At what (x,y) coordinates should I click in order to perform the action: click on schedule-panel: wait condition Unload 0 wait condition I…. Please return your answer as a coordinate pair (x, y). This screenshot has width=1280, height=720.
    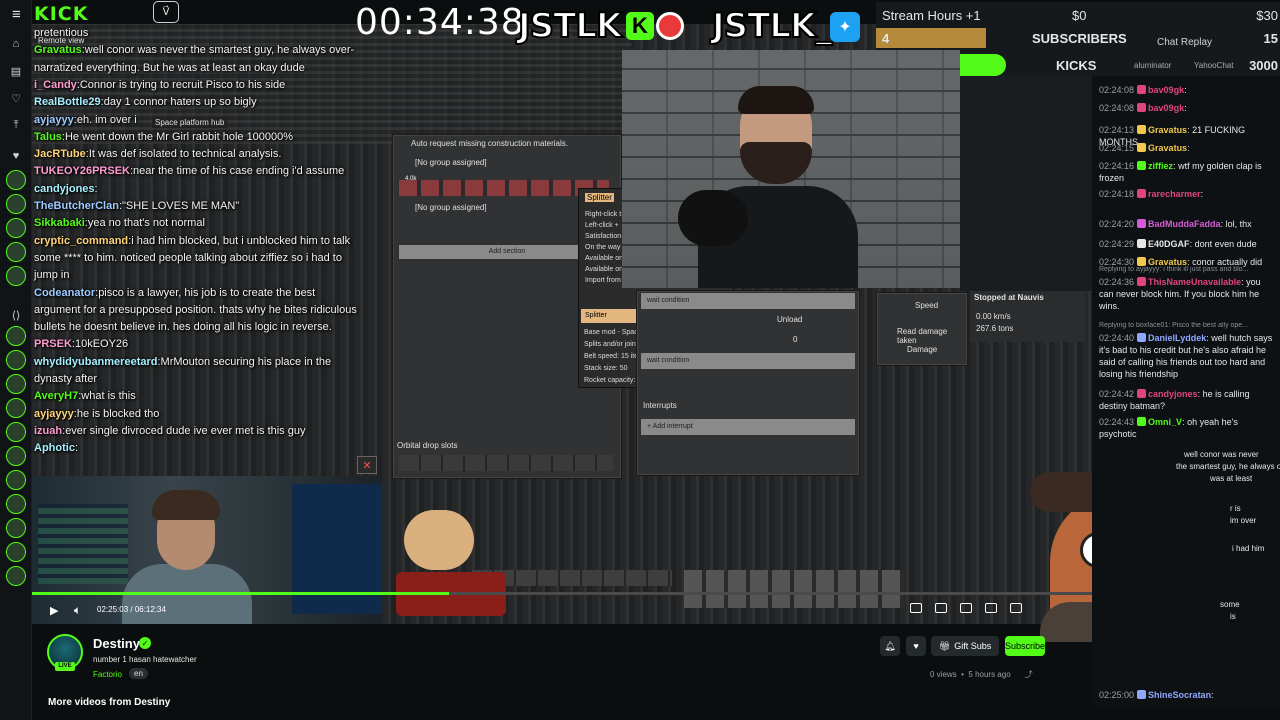
    Looking at the image, I should click on (748, 383).